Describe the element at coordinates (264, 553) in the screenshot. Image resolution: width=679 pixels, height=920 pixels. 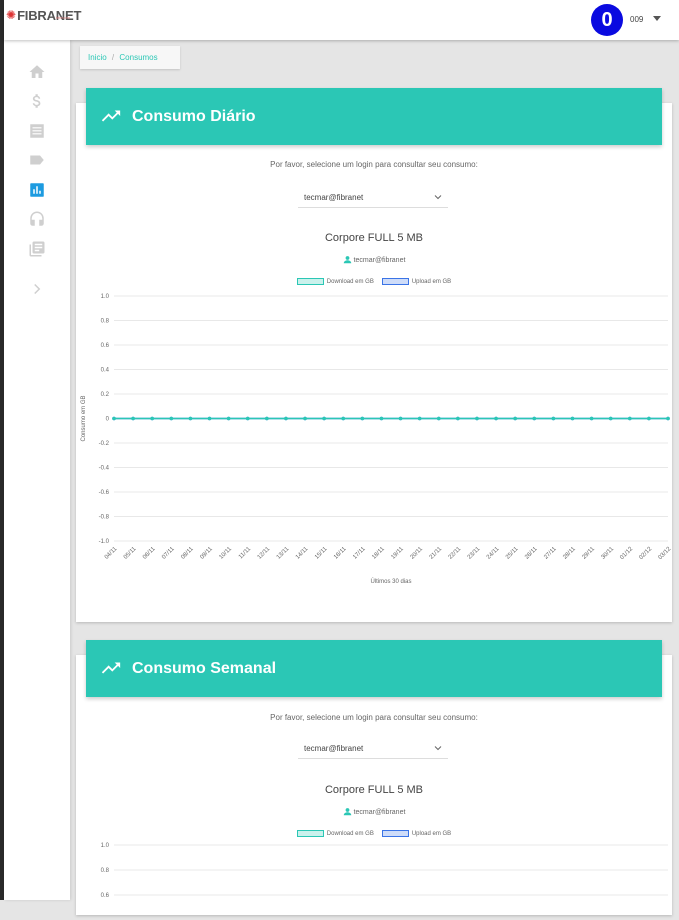
I see `x-tick-label: 12/11` at that location.